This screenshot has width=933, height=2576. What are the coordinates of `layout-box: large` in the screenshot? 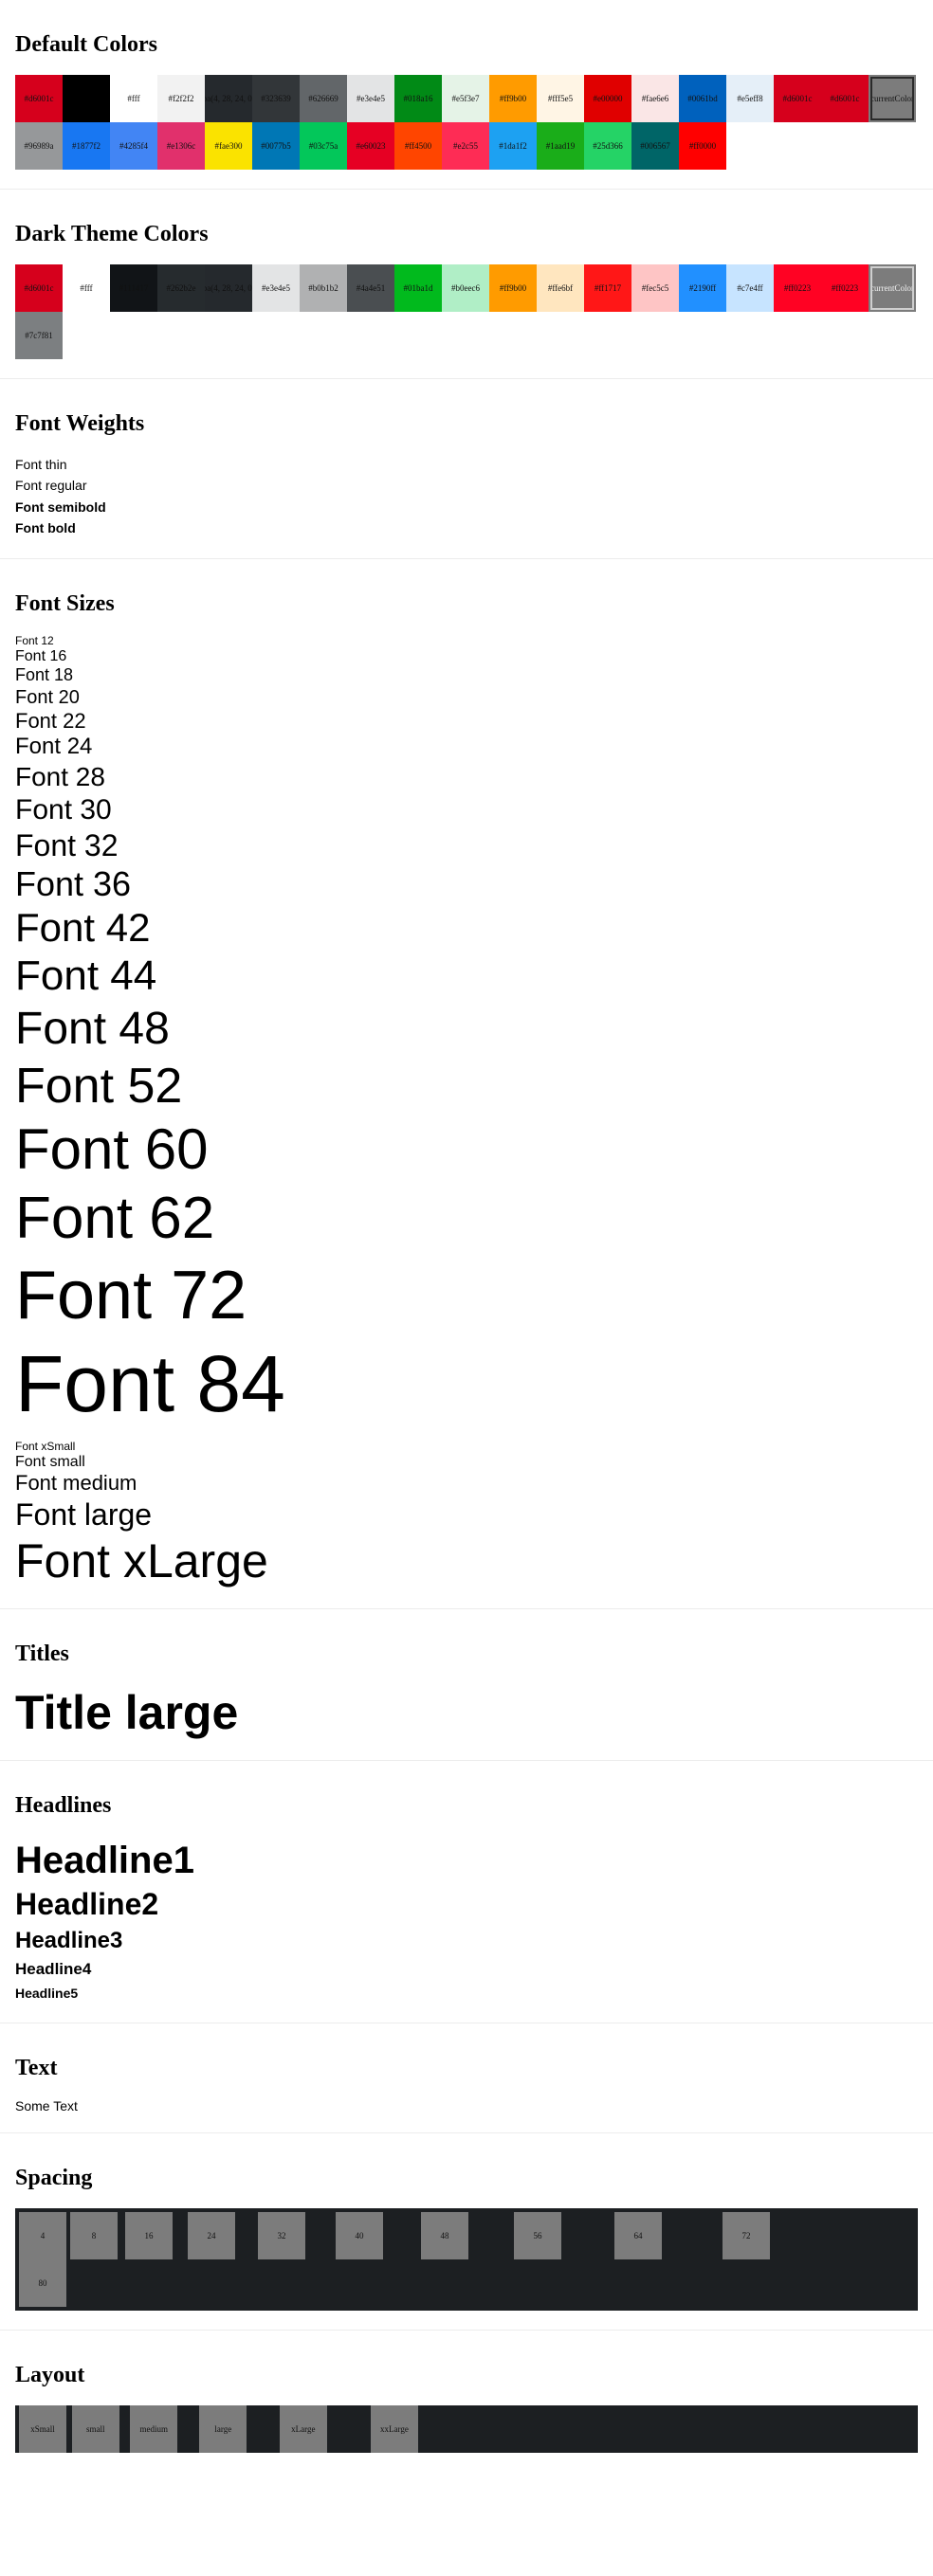 It's located at (223, 2428).